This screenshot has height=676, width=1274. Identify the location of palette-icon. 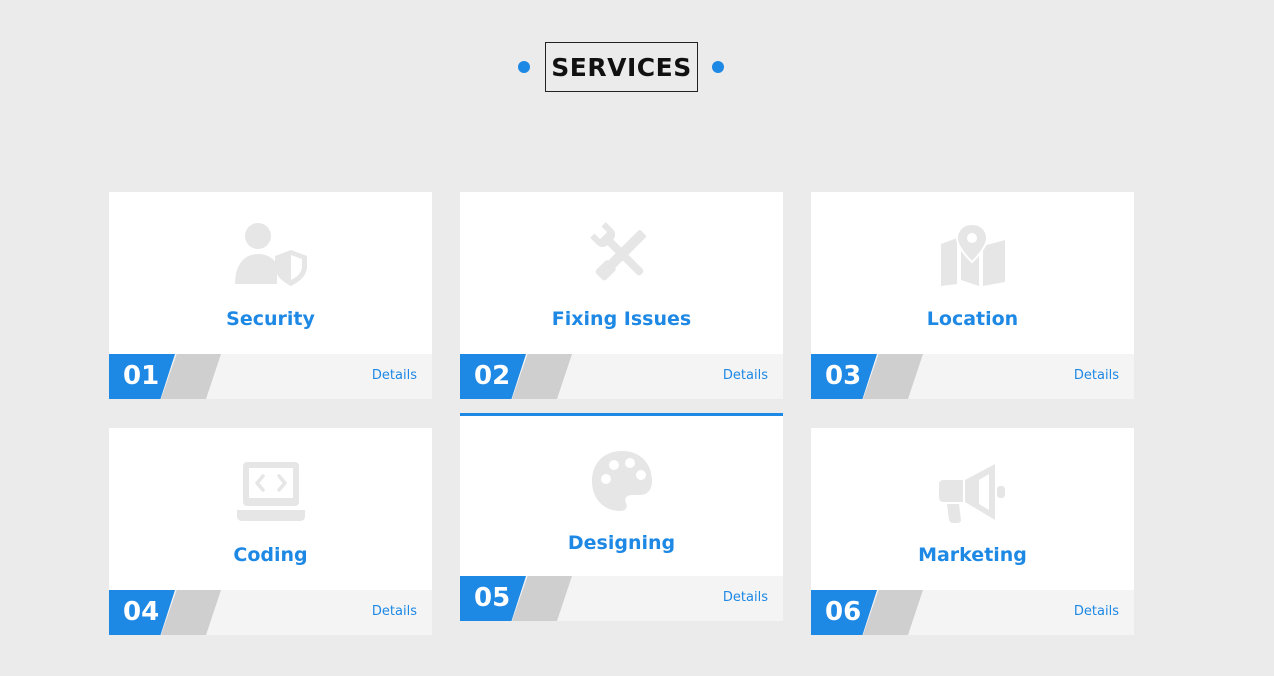
(622, 481).